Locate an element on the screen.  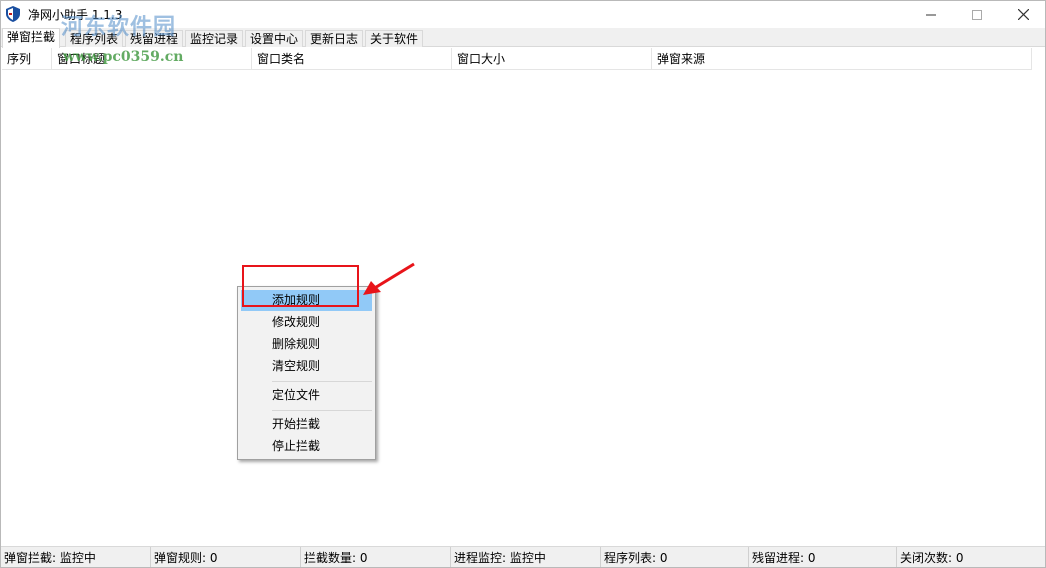
minimize-button is located at coordinates (931, 14).